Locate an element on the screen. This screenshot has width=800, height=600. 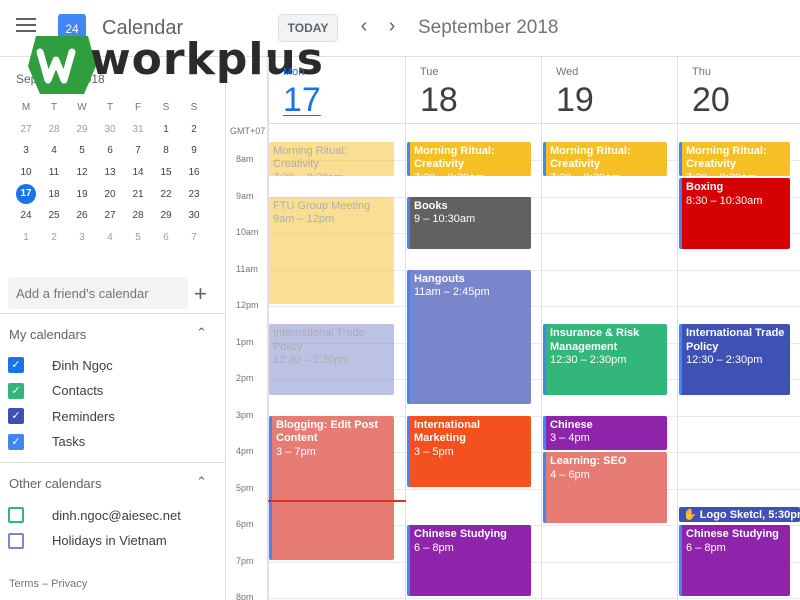
event-block: International Marketing 3 – 5pm is located at coordinates (469, 451).